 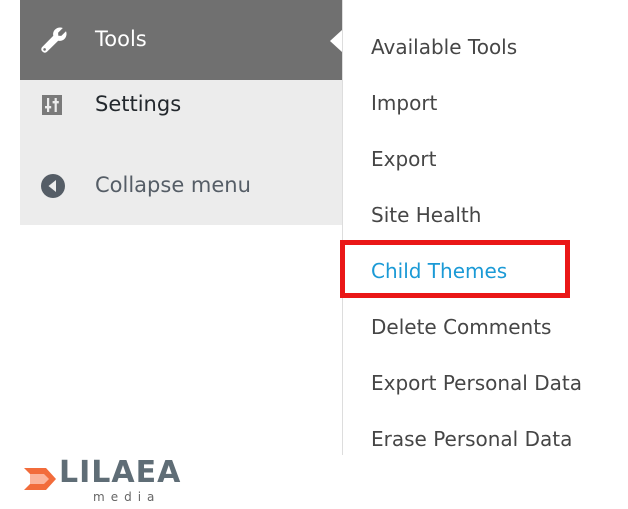 I want to click on submenu-item-export-personal-data: Export Personal Data, so click(x=476, y=383).